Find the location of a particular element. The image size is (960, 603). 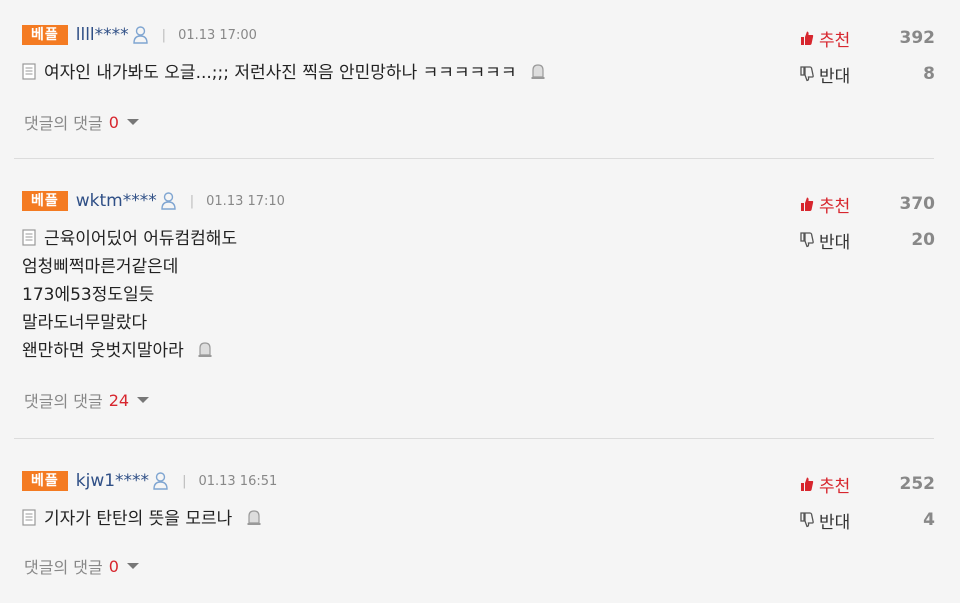

replies-toggle: 댓글의 댓글 24 is located at coordinates (87, 400).